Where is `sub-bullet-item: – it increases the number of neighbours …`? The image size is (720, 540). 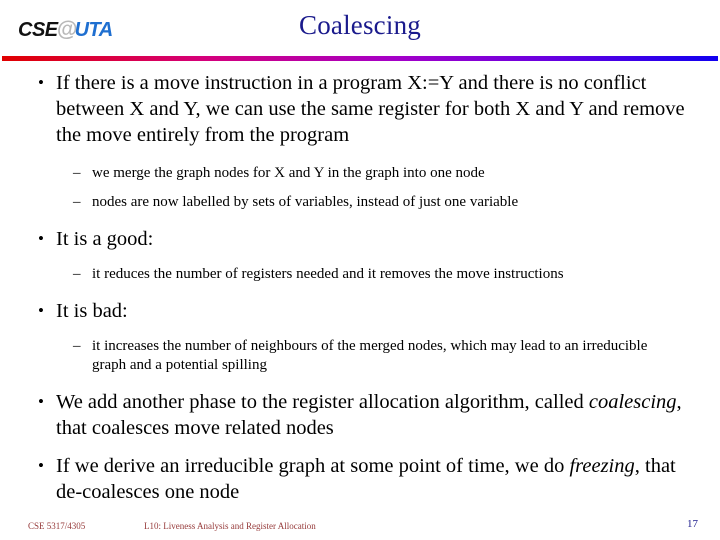 sub-bullet-item: – it increases the number of neighbours … is located at coordinates (360, 356).